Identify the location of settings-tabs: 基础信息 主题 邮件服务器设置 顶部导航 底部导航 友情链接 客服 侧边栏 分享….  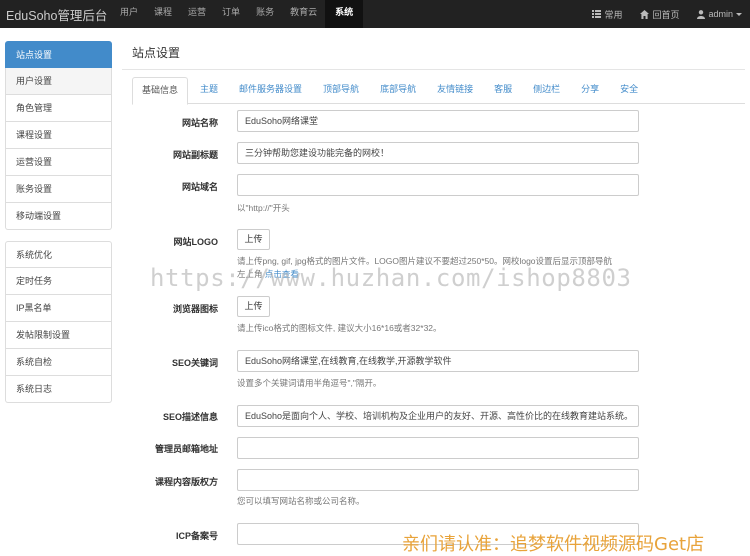
(438, 91).